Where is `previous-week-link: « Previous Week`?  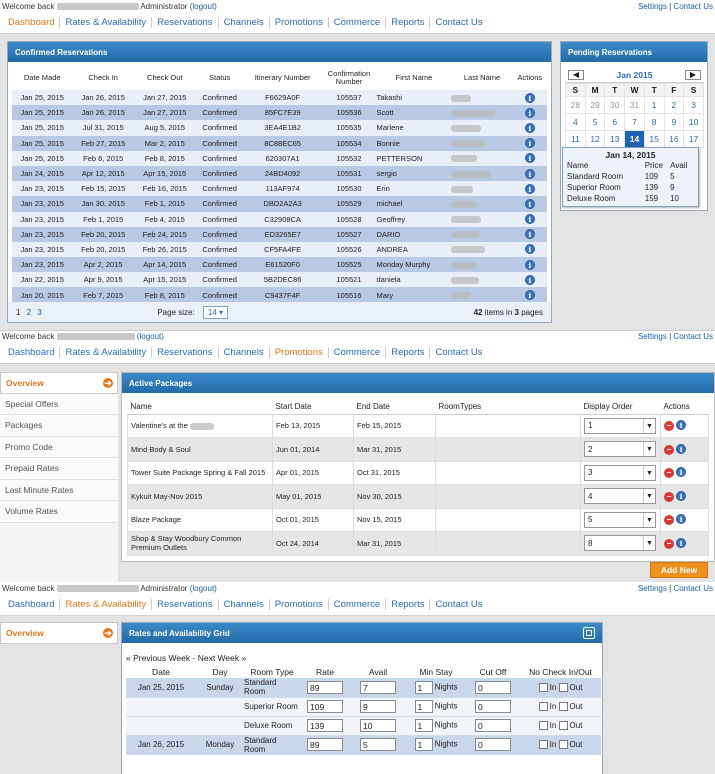
previous-week-link: « Previous Week is located at coordinates (158, 658).